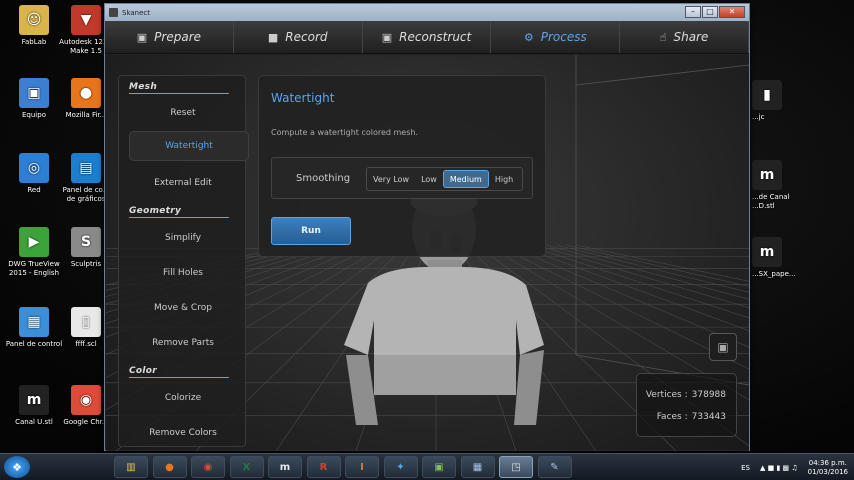 The height and width of the screenshot is (480, 854). Describe the element at coordinates (516, 467) in the screenshot. I see `taskbar-app-skanect: ◳` at that location.